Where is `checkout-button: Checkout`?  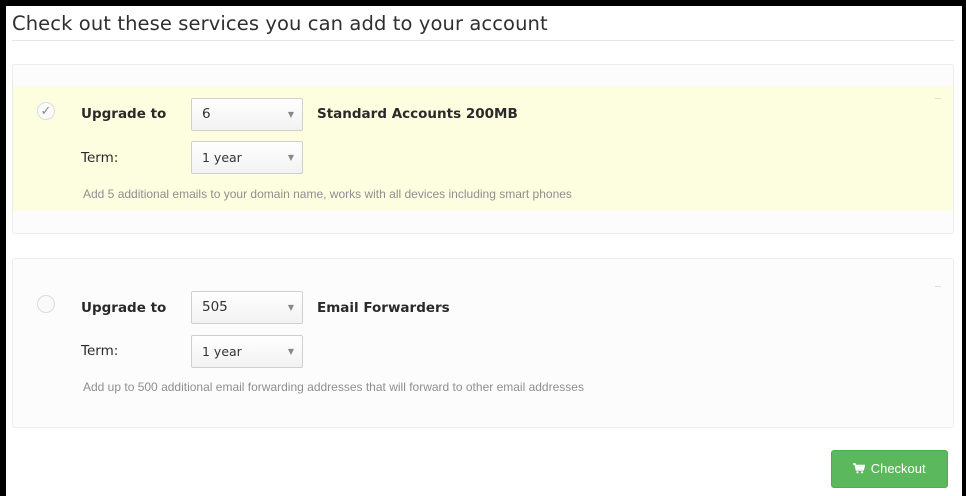
checkout-button: Checkout is located at coordinates (889, 469).